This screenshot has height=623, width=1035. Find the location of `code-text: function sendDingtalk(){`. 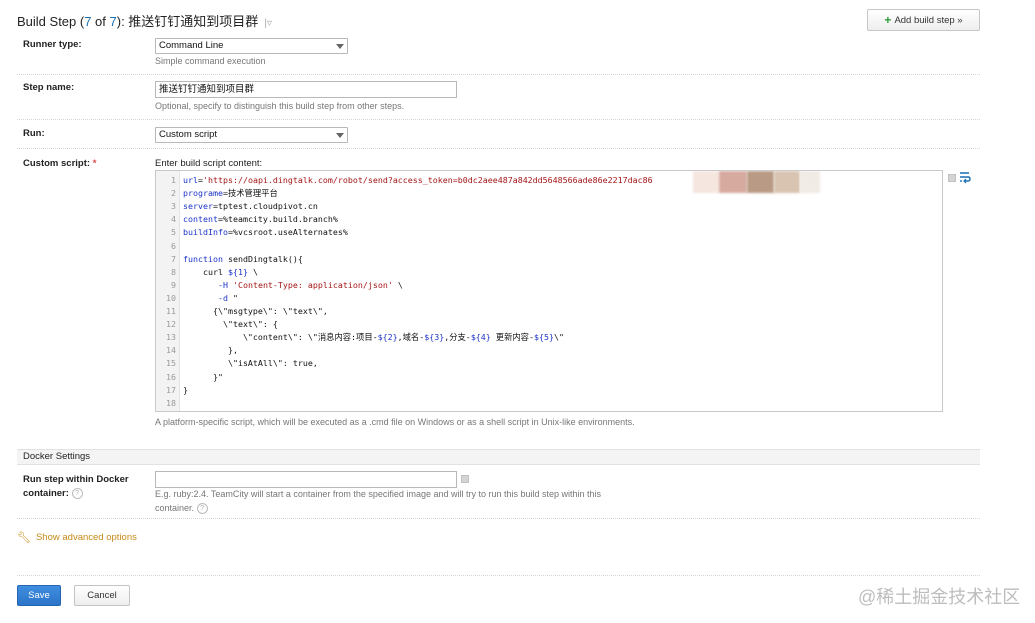

code-text: function sendDingtalk(){ is located at coordinates (243, 258).